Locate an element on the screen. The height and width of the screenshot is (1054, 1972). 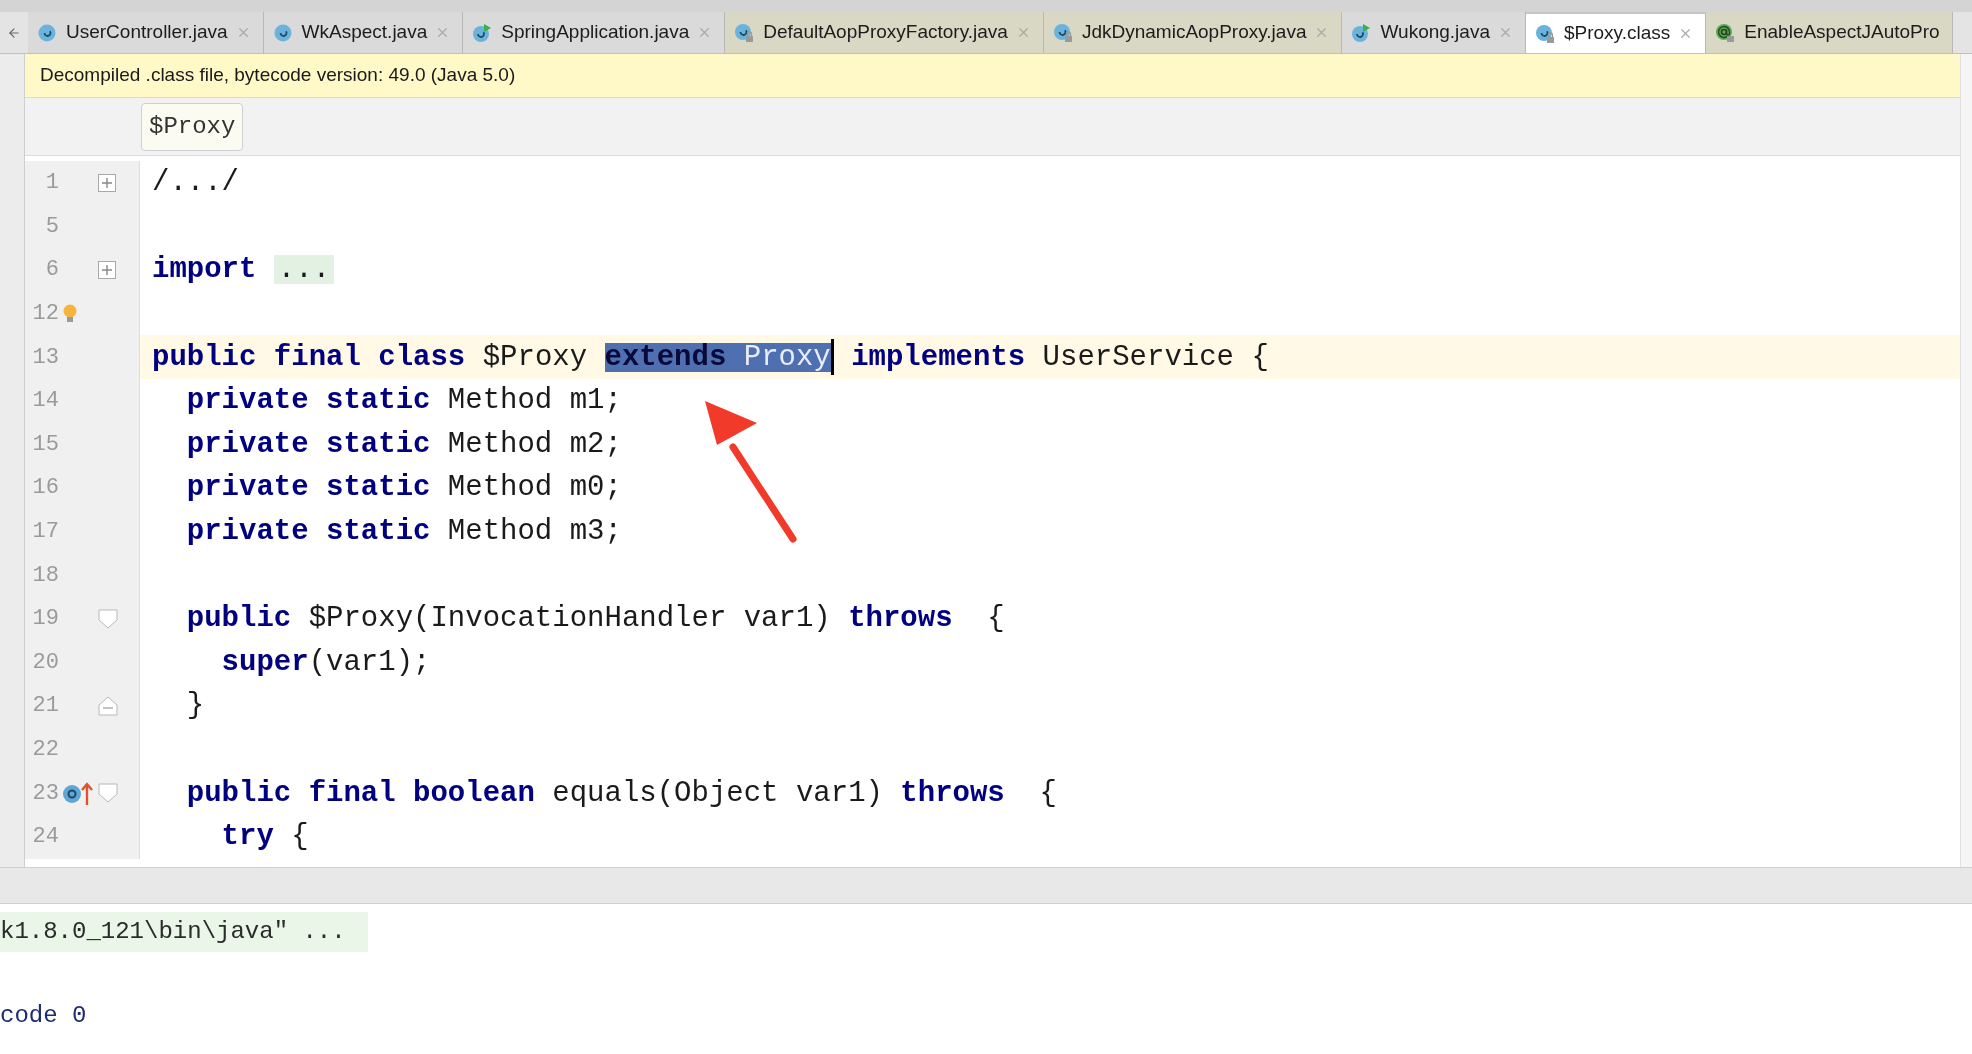
line-number: 19 is located at coordinates (45, 619).